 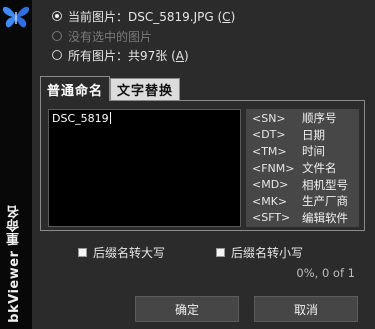 What do you see at coordinates (14, 264) in the screenshot?
I see `app-title: bkViewer 重命名` at bounding box center [14, 264].